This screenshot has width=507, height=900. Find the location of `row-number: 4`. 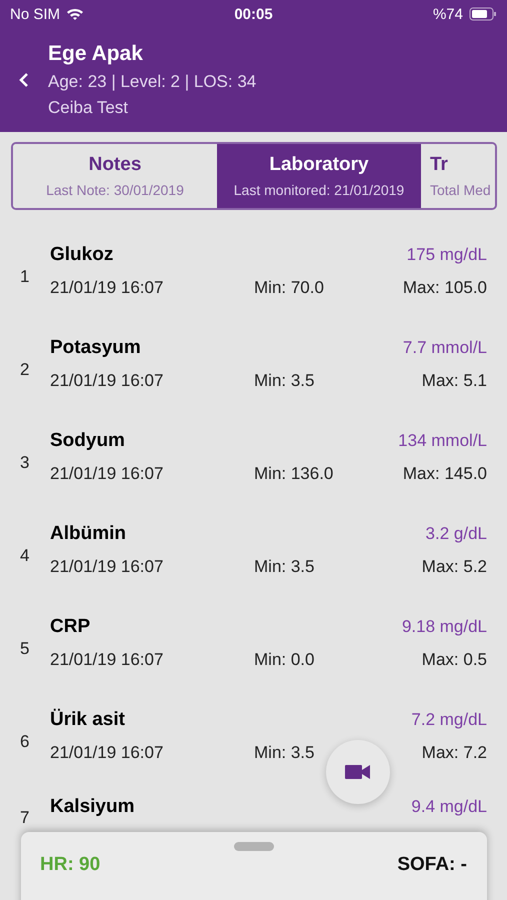

row-number: 4 is located at coordinates (25, 555).